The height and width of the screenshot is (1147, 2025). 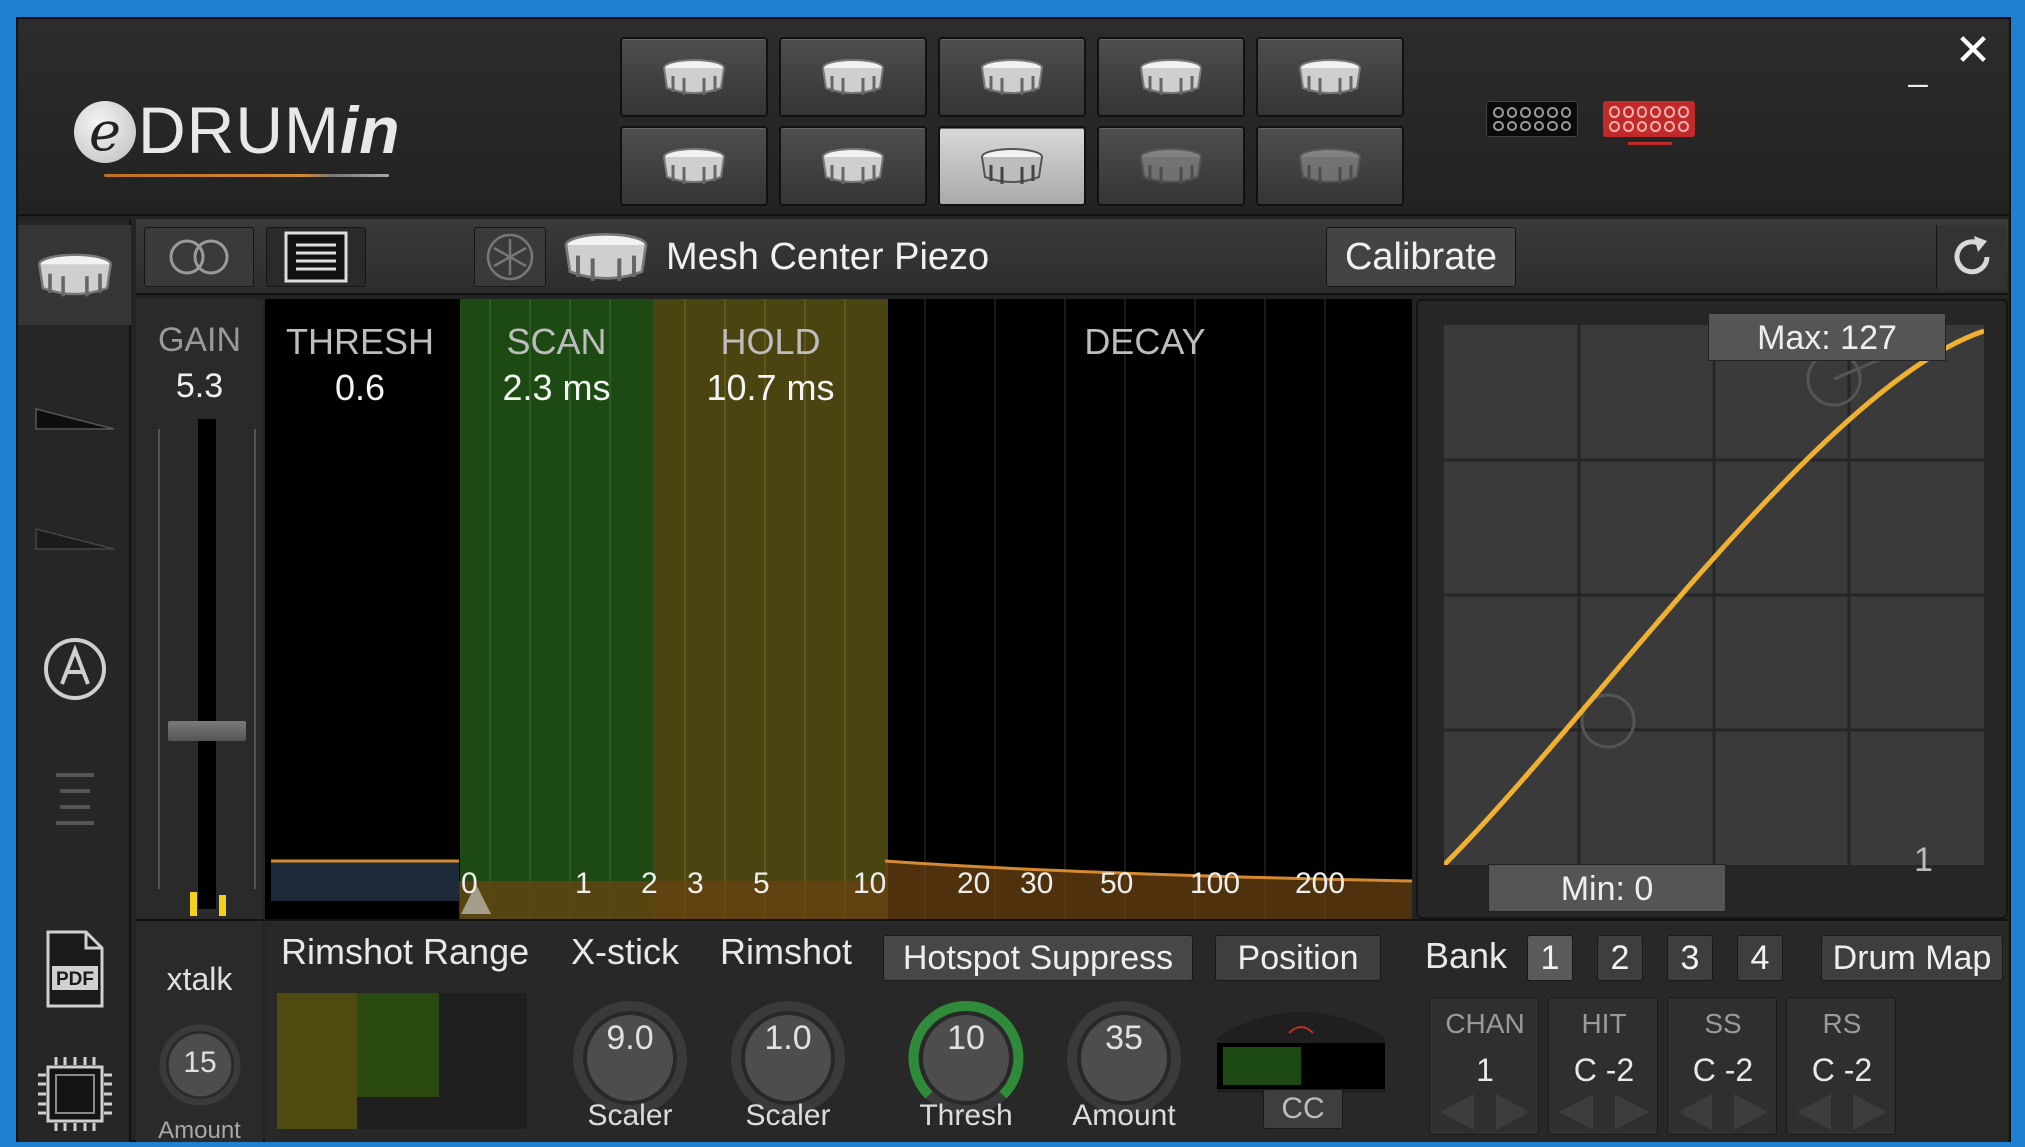 I want to click on bank-3-button: 3, so click(x=1690, y=958).